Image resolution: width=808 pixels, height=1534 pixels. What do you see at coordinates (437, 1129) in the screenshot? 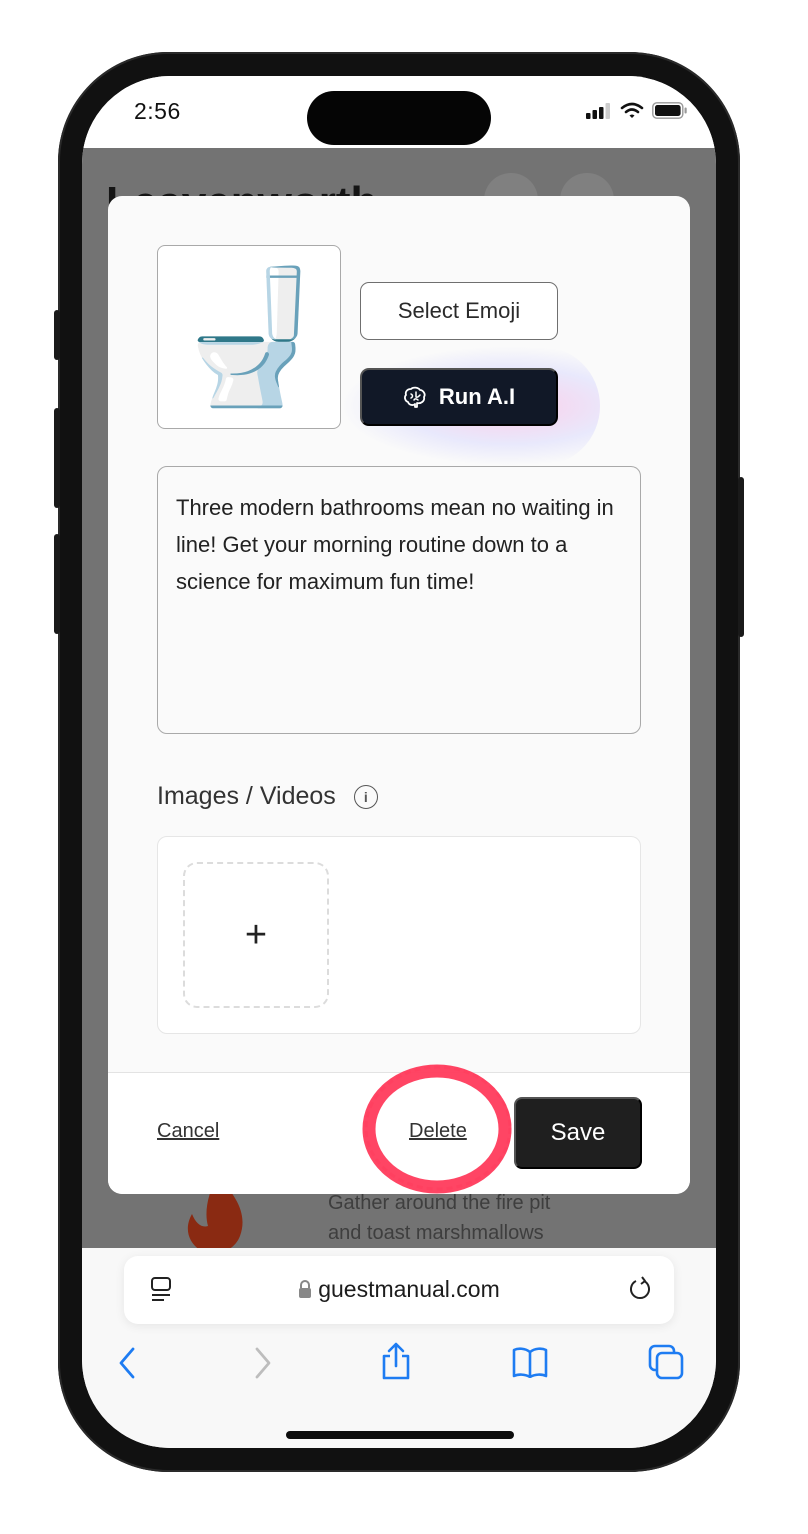
I see `highlight-circle-annotation` at bounding box center [437, 1129].